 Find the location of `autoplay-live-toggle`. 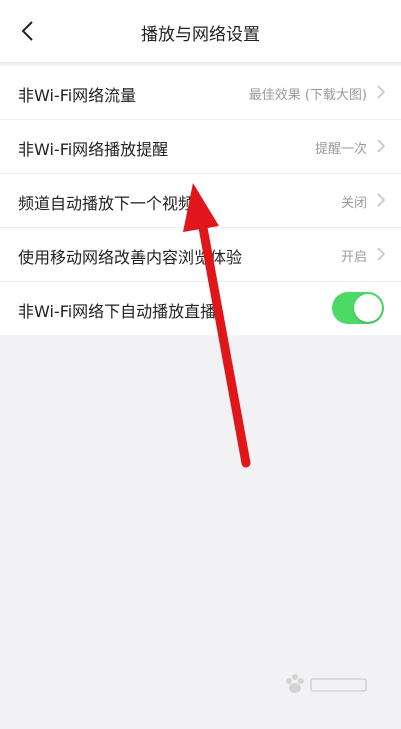

autoplay-live-toggle is located at coordinates (358, 308).